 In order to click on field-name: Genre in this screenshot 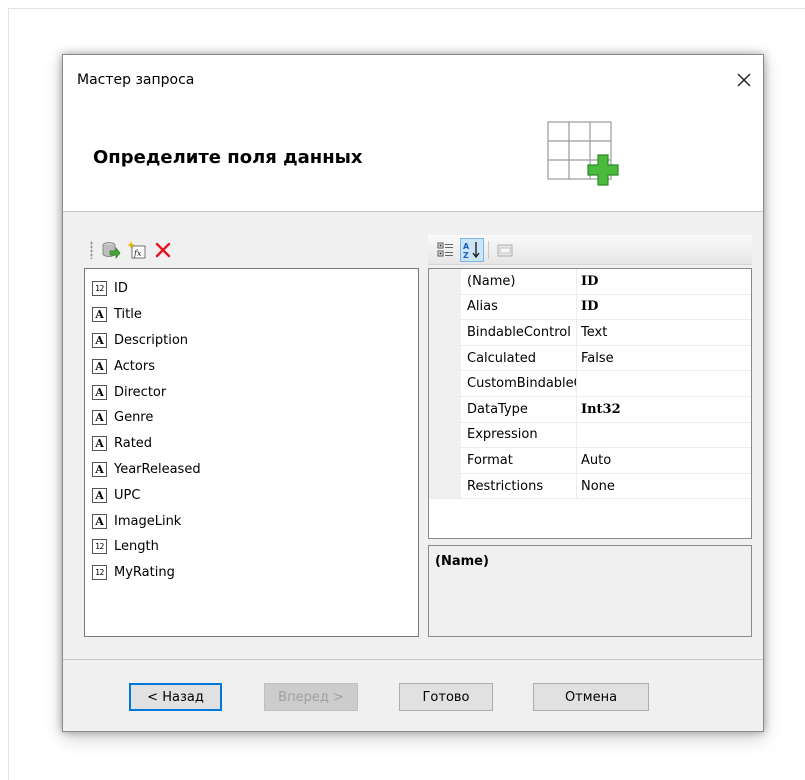, I will do `click(134, 418)`.